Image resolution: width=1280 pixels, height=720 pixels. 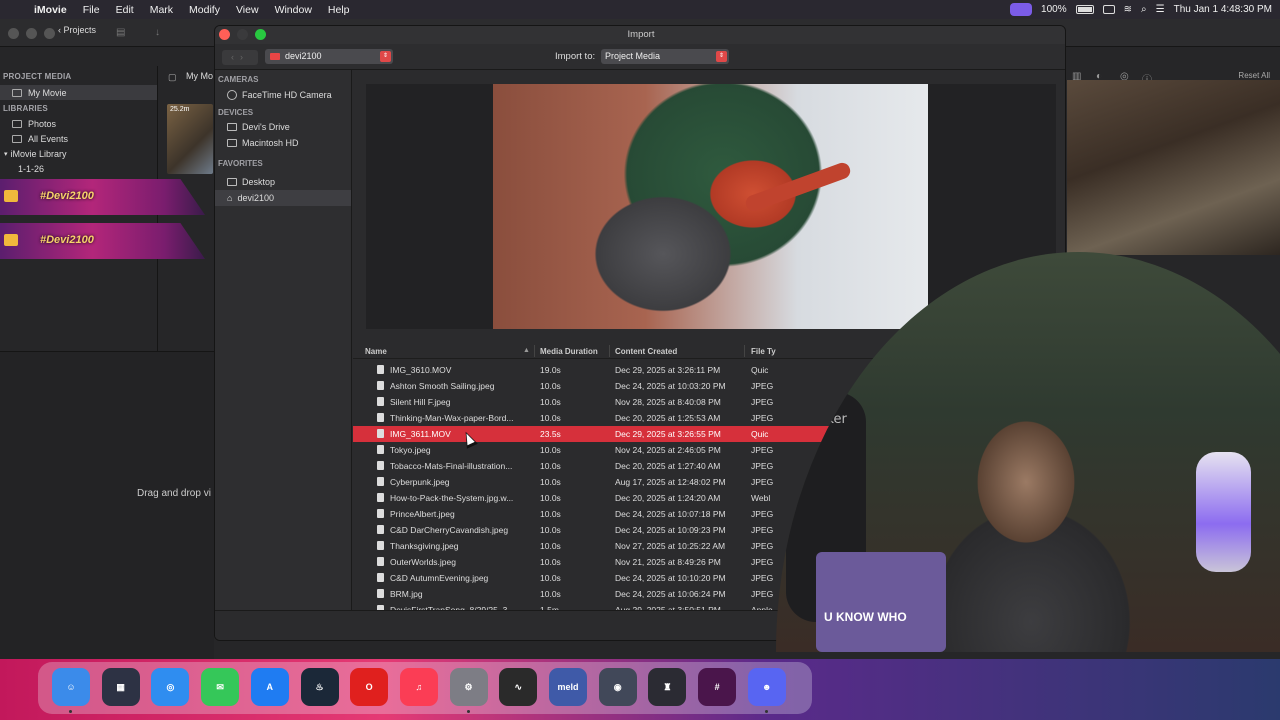 What do you see at coordinates (67, 196) in the screenshot?
I see `overlay-handle: #Devi2100` at bounding box center [67, 196].